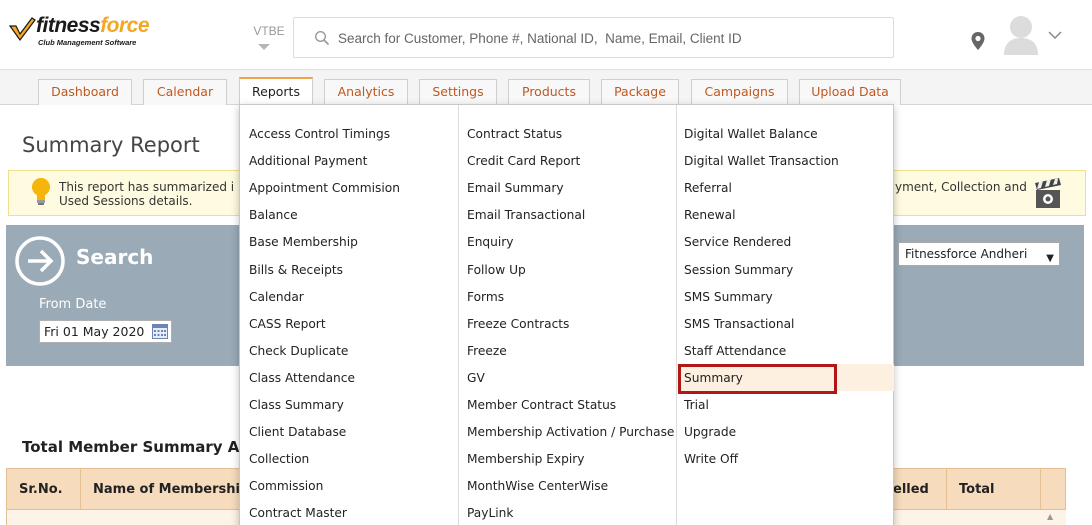 The width and height of the screenshot is (1092, 525). What do you see at coordinates (73, 304) in the screenshot?
I see `from-date-label: From Date` at bounding box center [73, 304].